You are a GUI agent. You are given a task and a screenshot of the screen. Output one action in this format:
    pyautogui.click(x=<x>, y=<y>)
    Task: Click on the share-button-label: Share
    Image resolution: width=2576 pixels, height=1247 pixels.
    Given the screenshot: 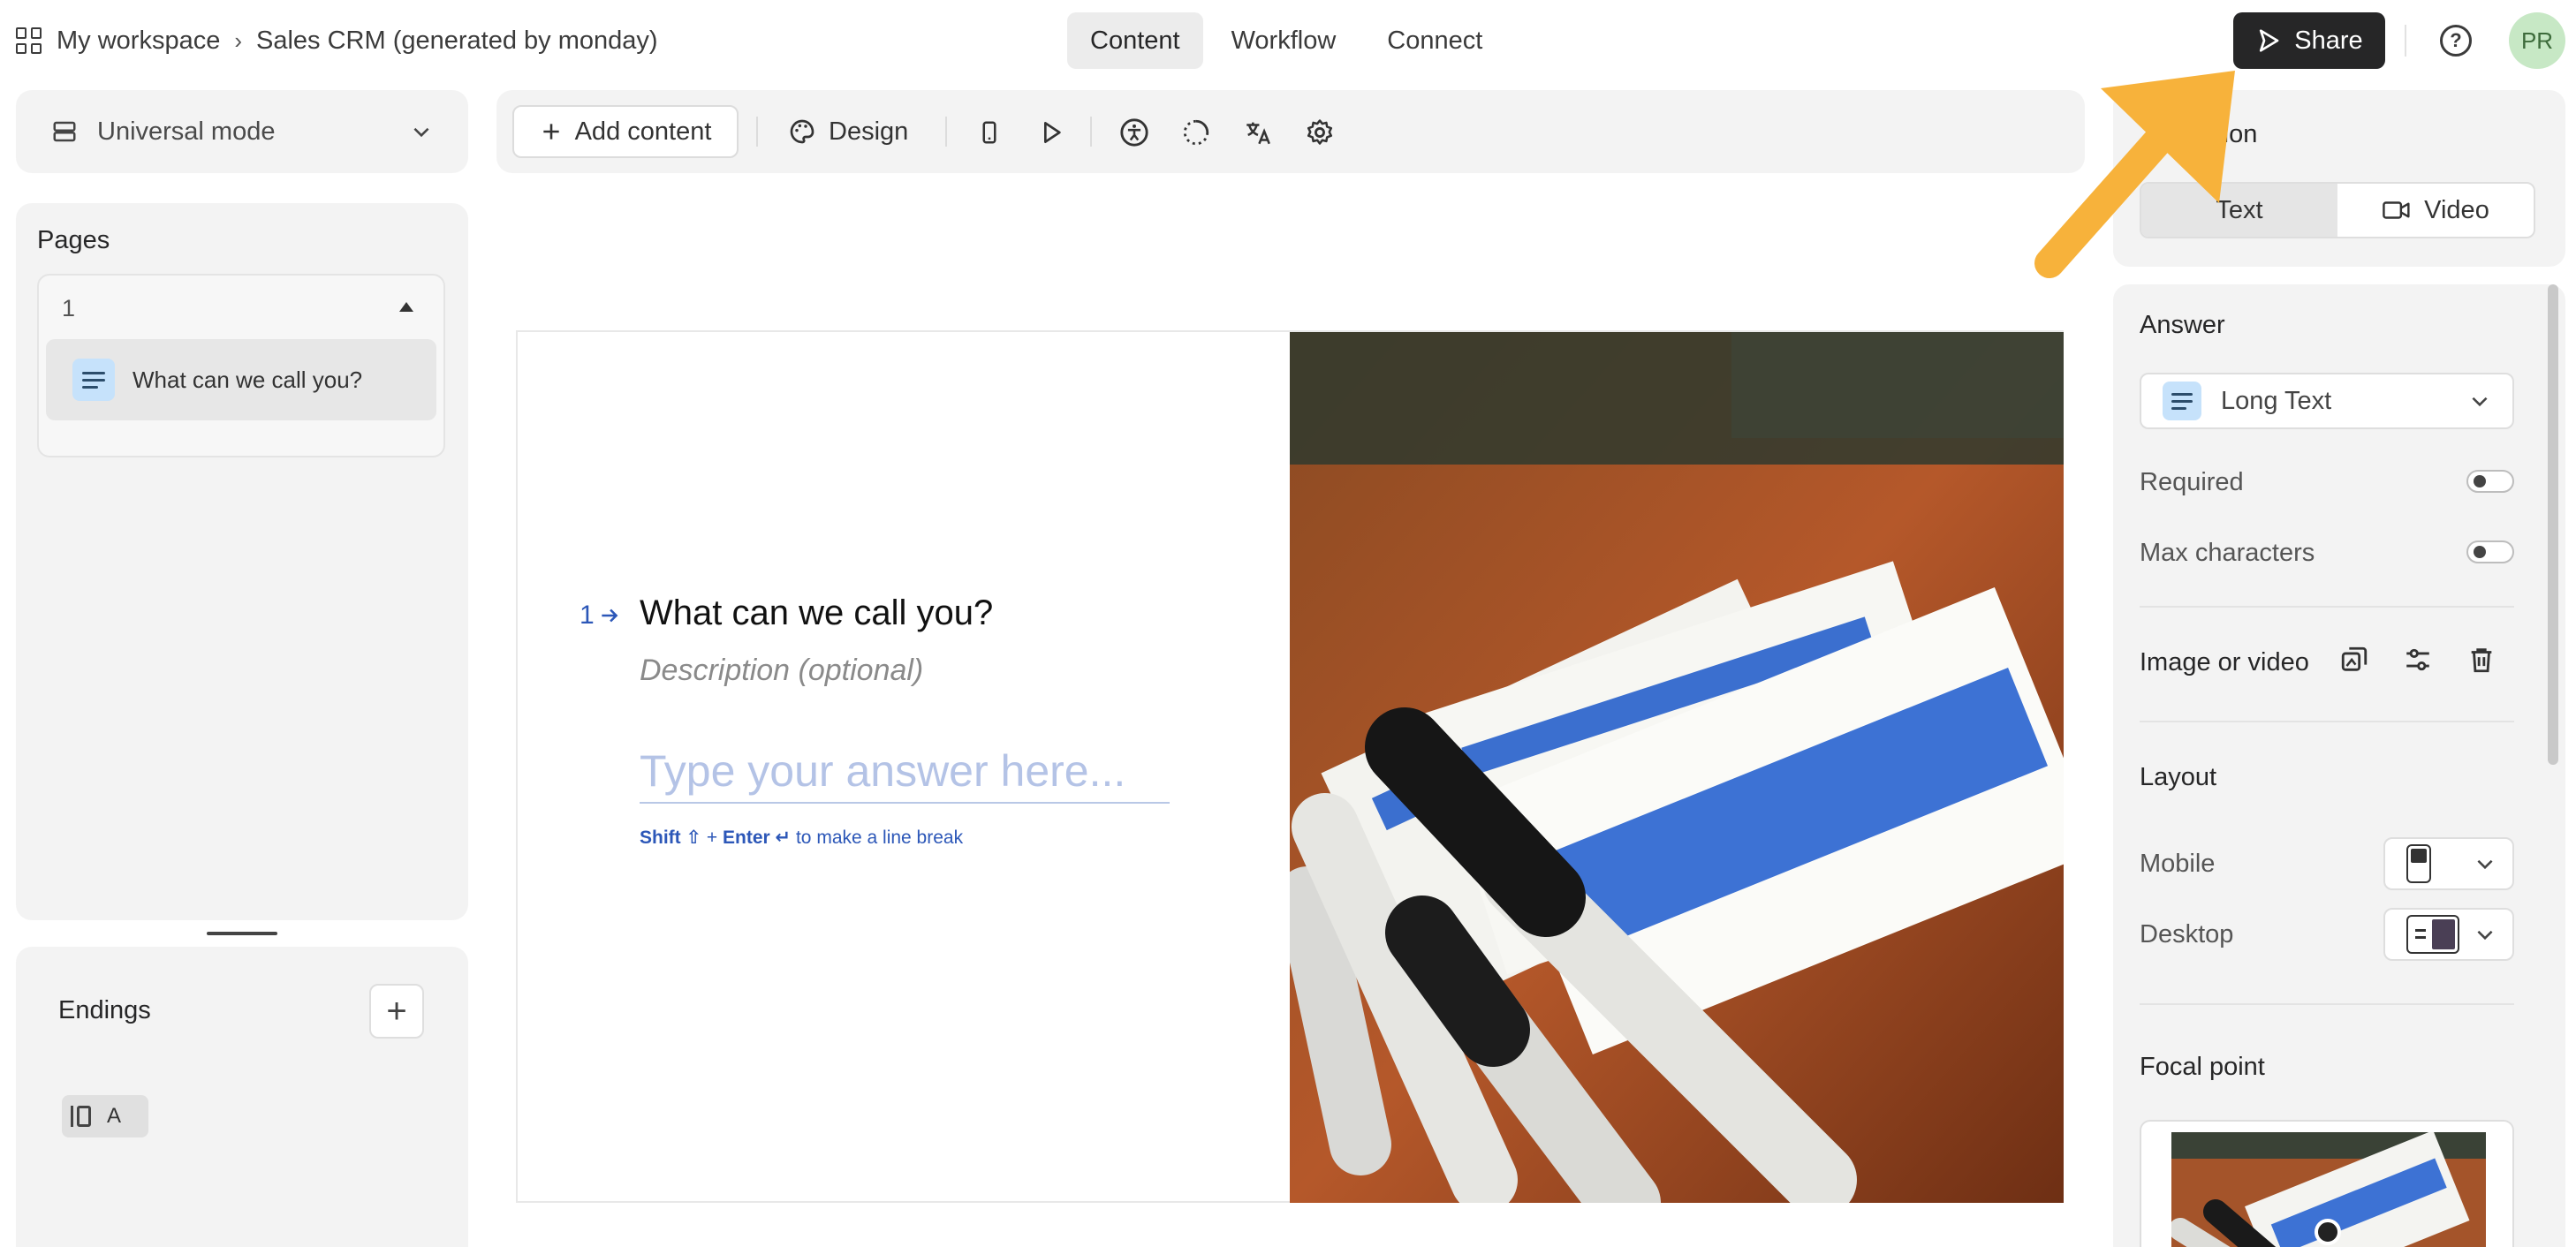 What is the action you would take?
    pyautogui.click(x=2329, y=40)
    